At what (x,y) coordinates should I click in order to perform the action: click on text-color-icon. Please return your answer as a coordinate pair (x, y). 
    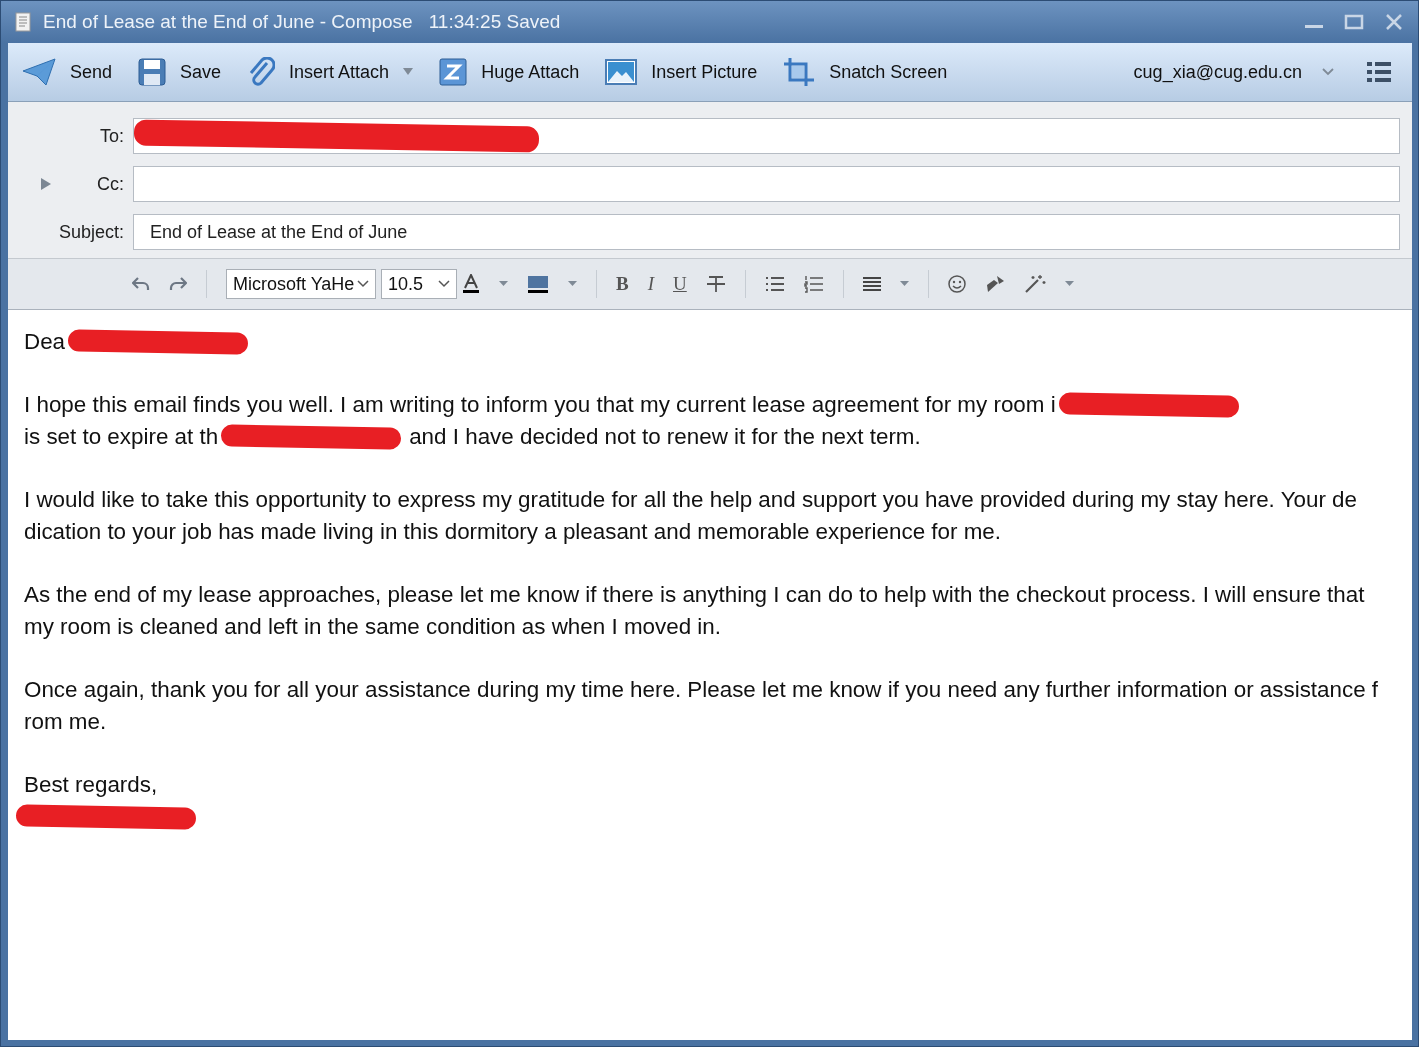
    Looking at the image, I should click on (471, 284).